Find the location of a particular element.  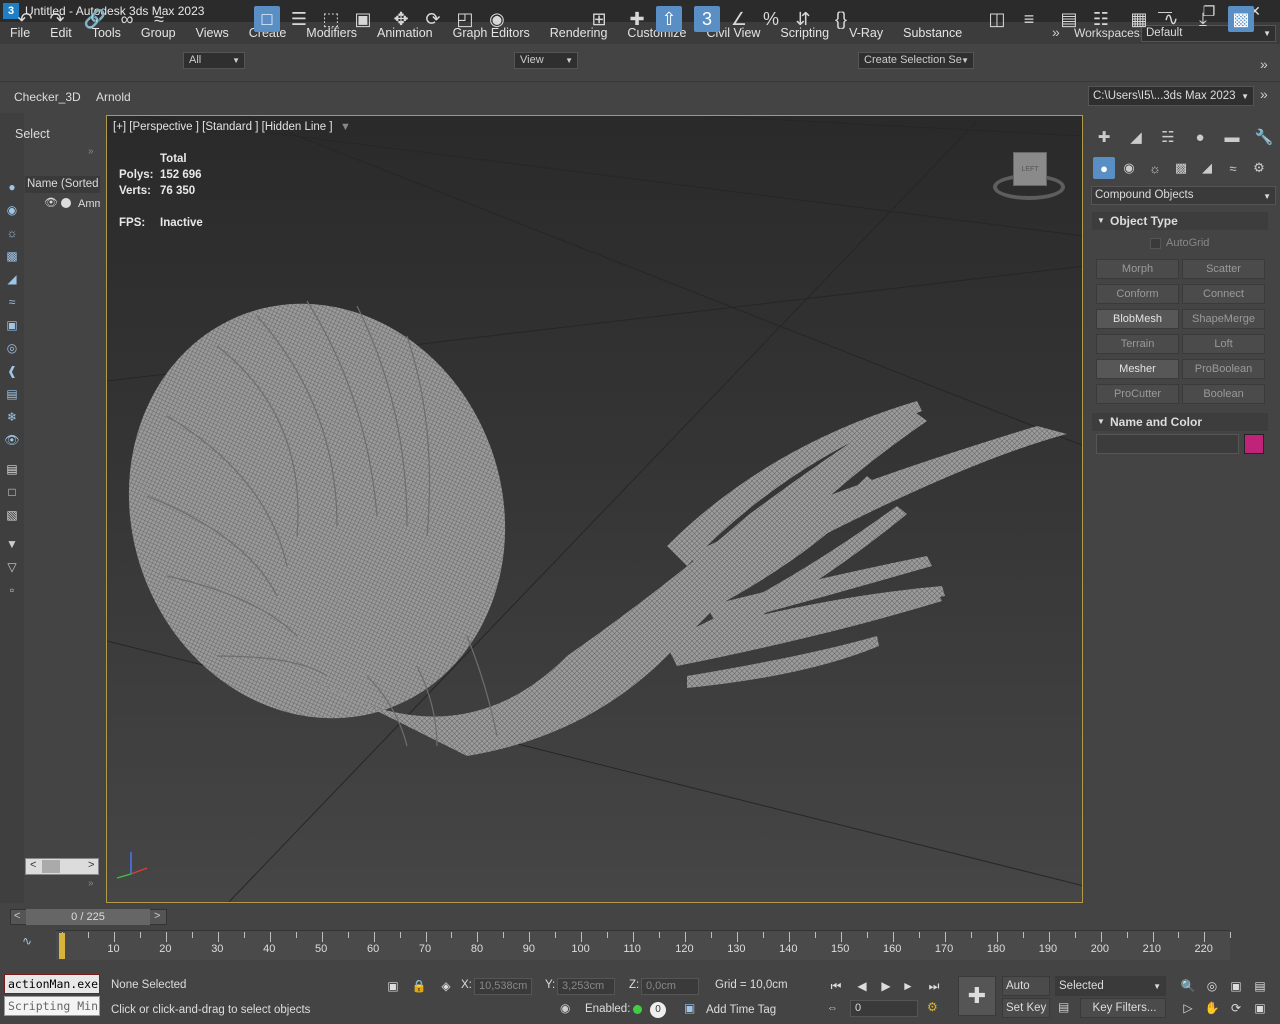

scene-explorer-toggle-icon: ▤ is located at coordinates (1069, 19).